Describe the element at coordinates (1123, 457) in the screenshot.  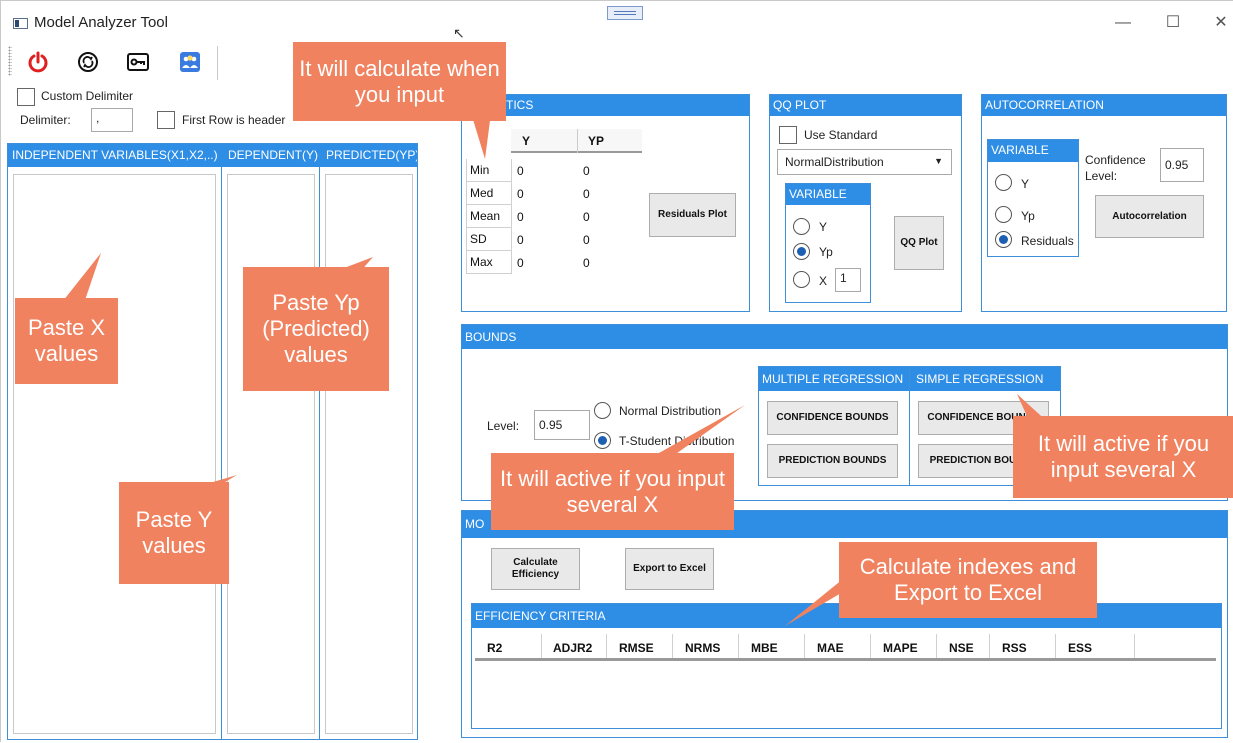
I see `callout-active-several-x-simple: It will active if you input several X` at that location.